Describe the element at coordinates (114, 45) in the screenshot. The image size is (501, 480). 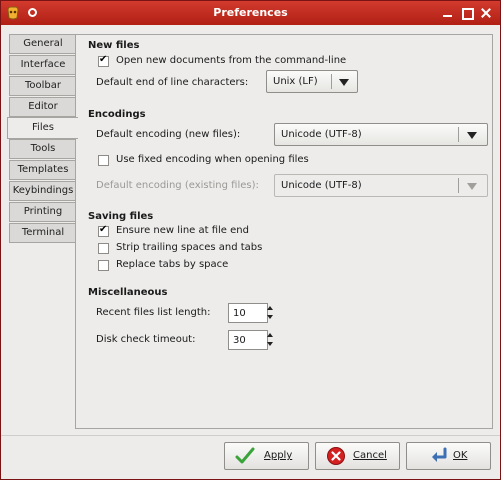
I see `section-new-files-title: New files` at that location.